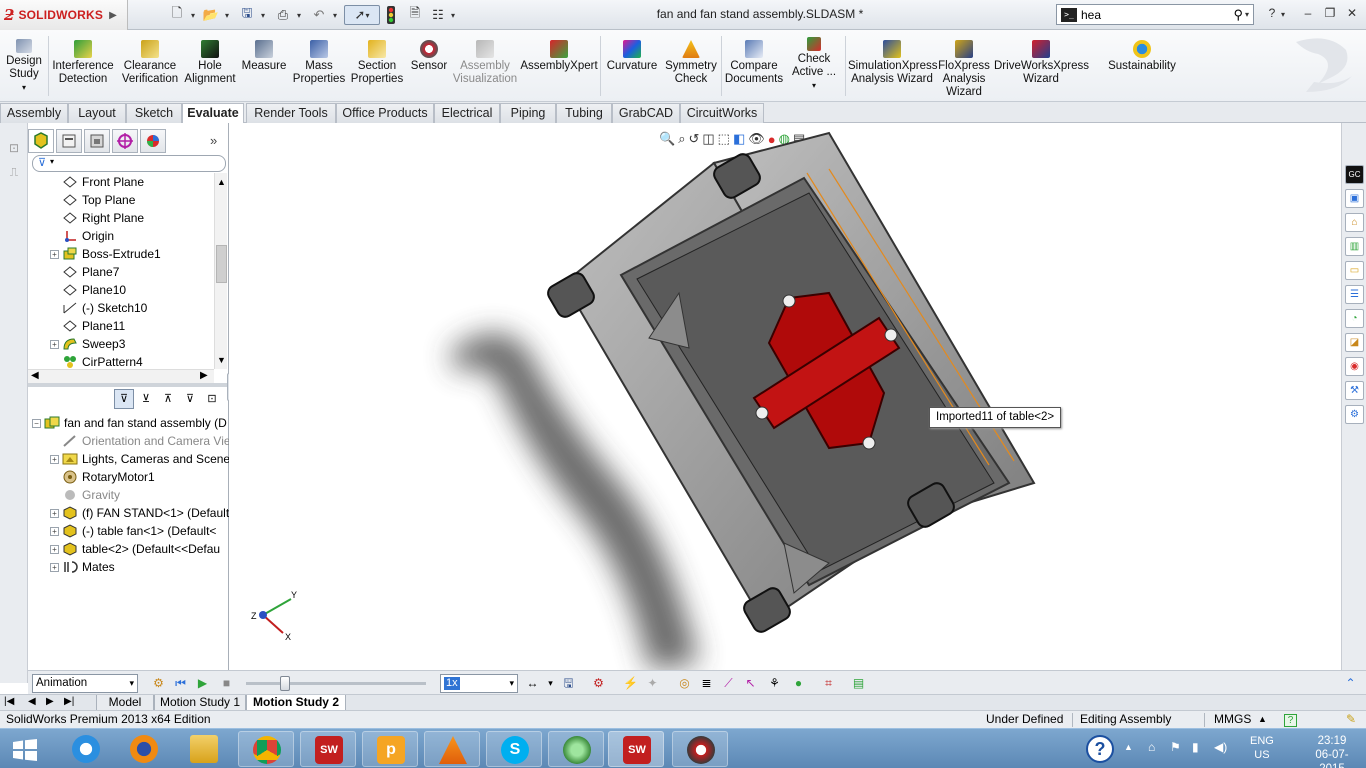 Image resolution: width=1366 pixels, height=768 pixels. I want to click on suppress-icon: ⊡, so click(14, 149).